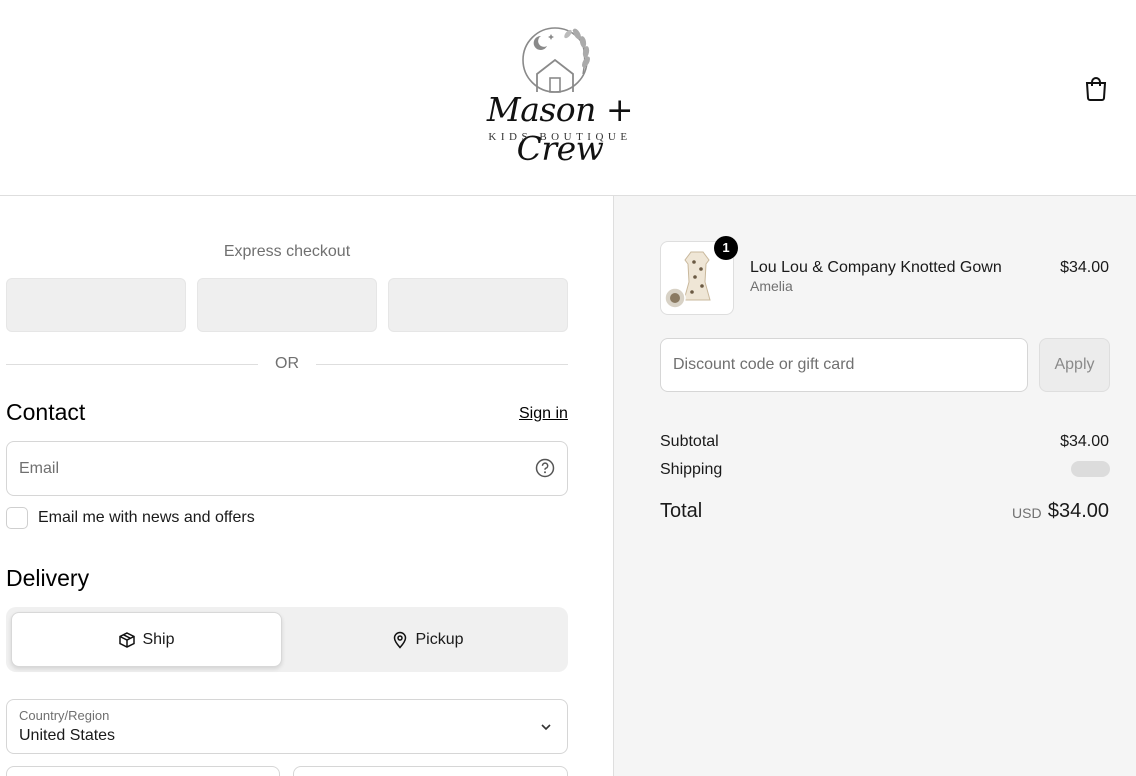 This screenshot has height=776, width=1136. What do you see at coordinates (287, 468) in the screenshot?
I see `email-field: Email` at bounding box center [287, 468].